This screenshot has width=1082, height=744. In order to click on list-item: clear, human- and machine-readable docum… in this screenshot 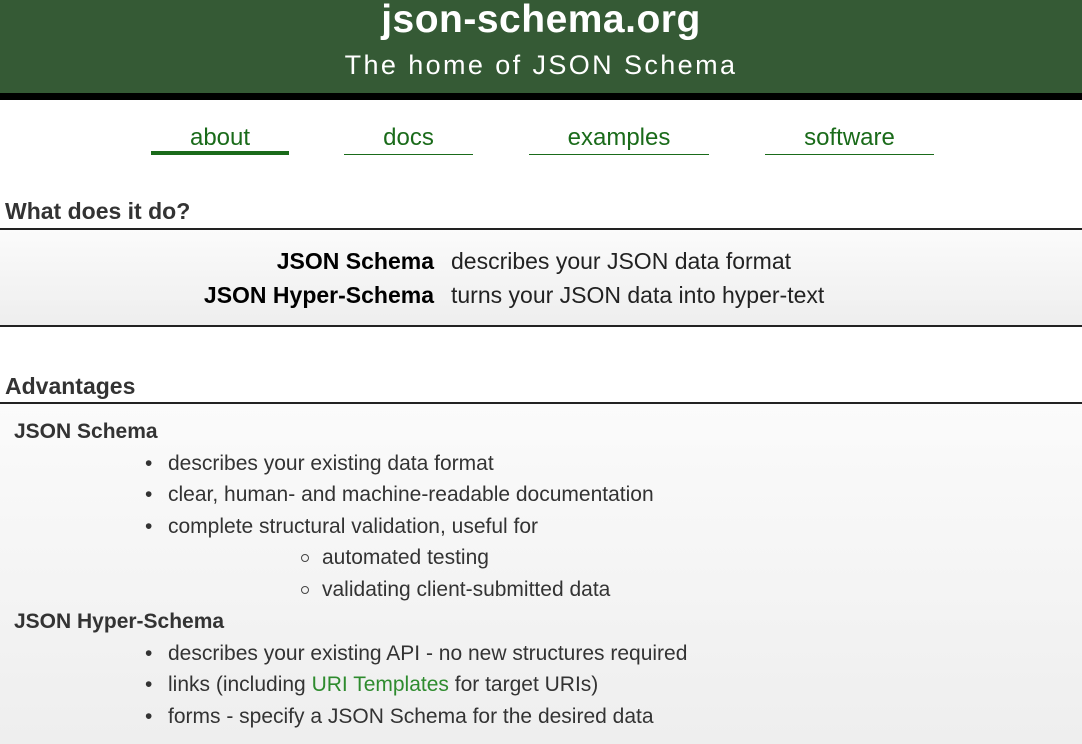, I will do `click(411, 494)`.